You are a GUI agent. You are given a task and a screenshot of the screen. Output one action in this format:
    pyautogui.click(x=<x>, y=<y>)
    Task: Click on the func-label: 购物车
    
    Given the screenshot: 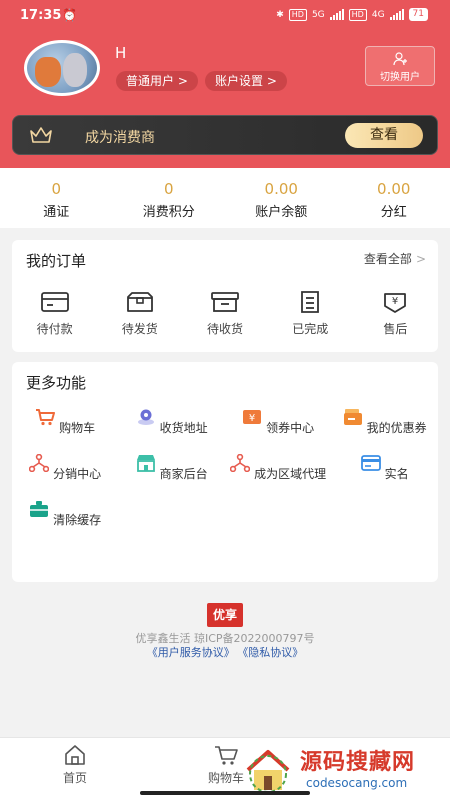 What is the action you would take?
    pyautogui.click(x=77, y=428)
    